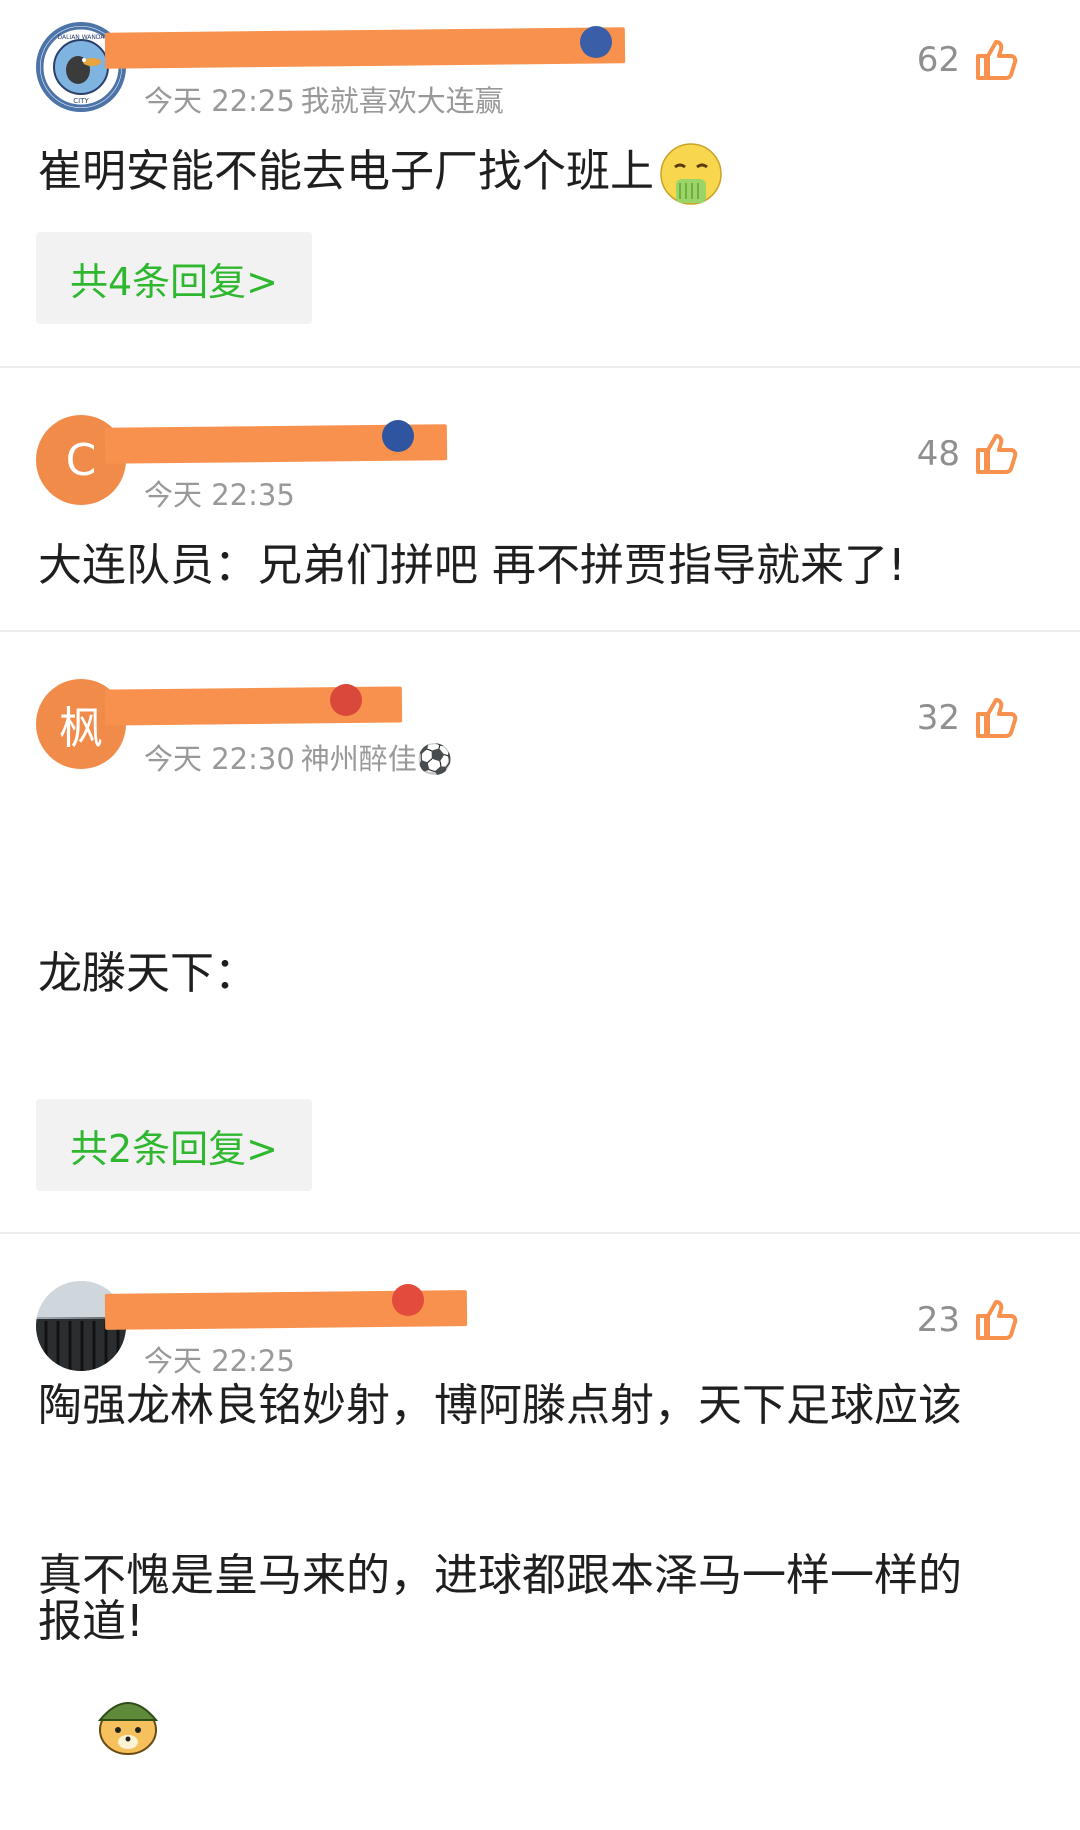  I want to click on user-signature: 神州醉佳⚽, so click(376, 759).